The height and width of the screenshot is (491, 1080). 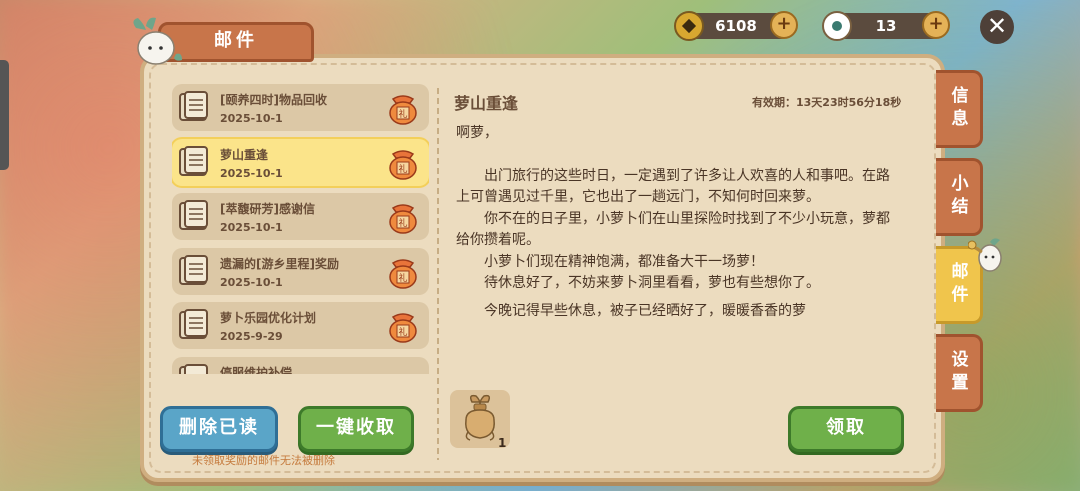 I want to click on tab-label: 信息, so click(x=957, y=109).